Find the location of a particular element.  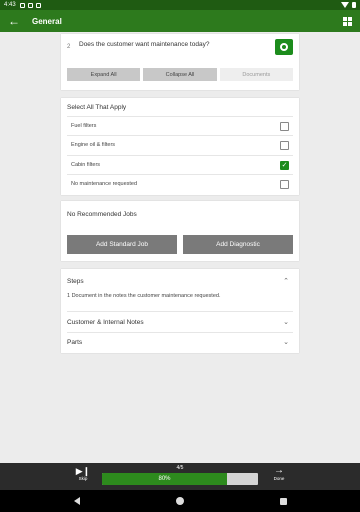

notes-label: Customer & Internal Notes is located at coordinates (105, 322).